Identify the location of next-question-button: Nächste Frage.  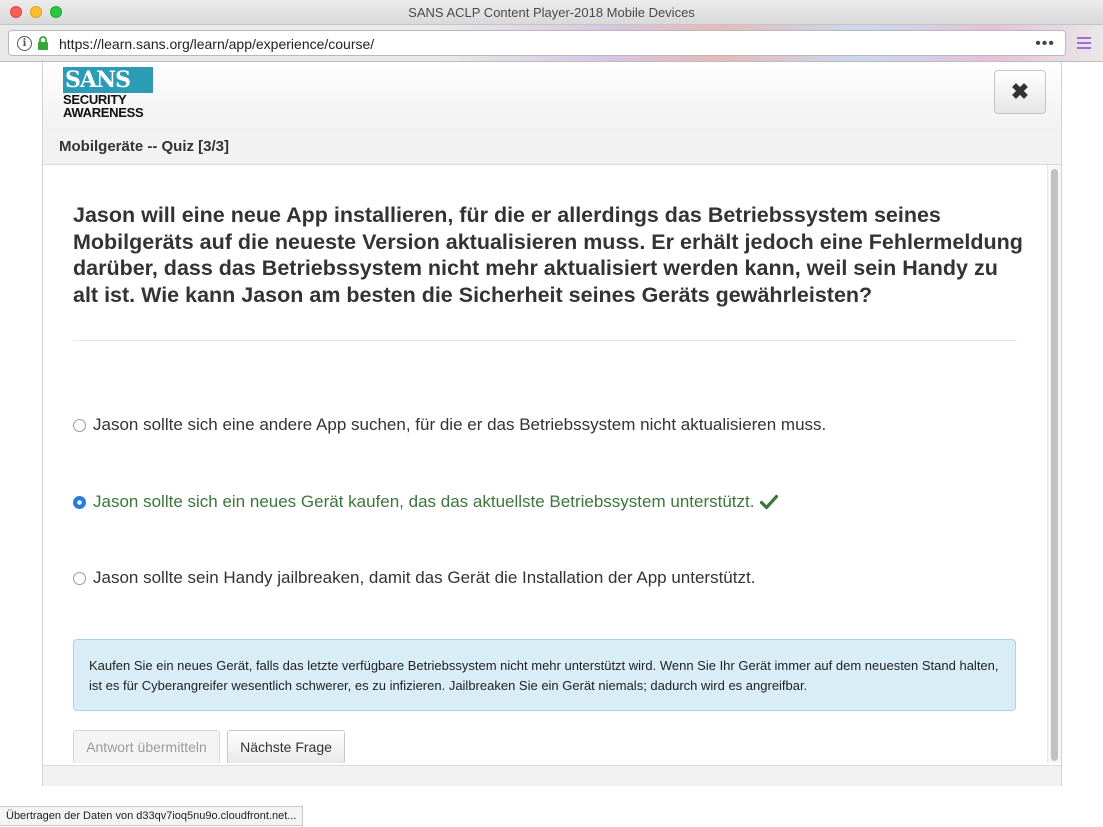
(286, 746).